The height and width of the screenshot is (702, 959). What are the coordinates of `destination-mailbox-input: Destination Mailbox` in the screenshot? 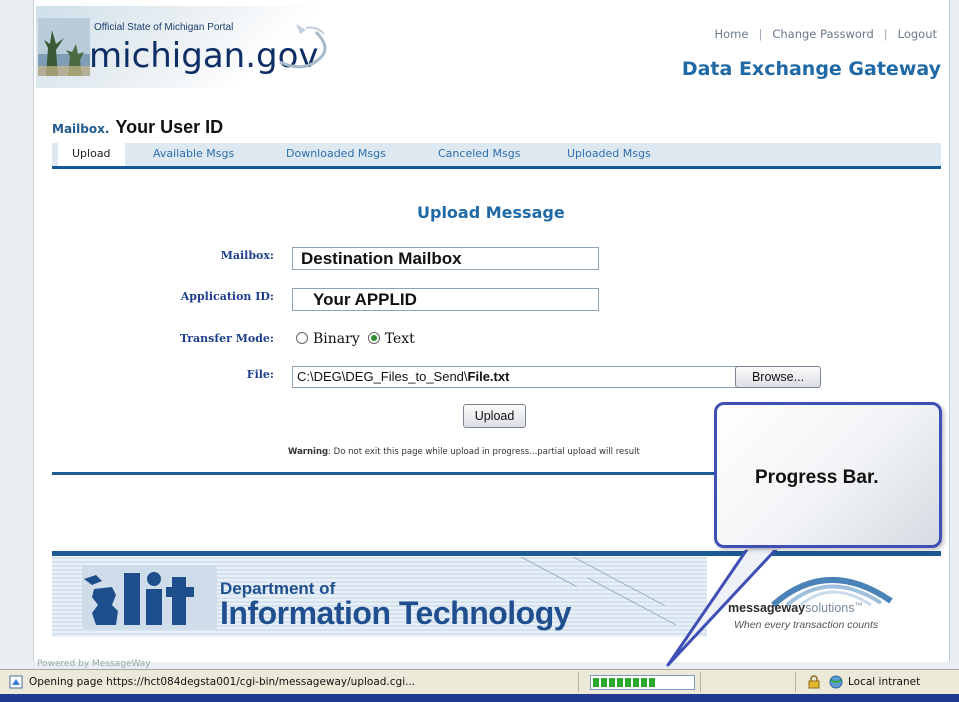 It's located at (445, 258).